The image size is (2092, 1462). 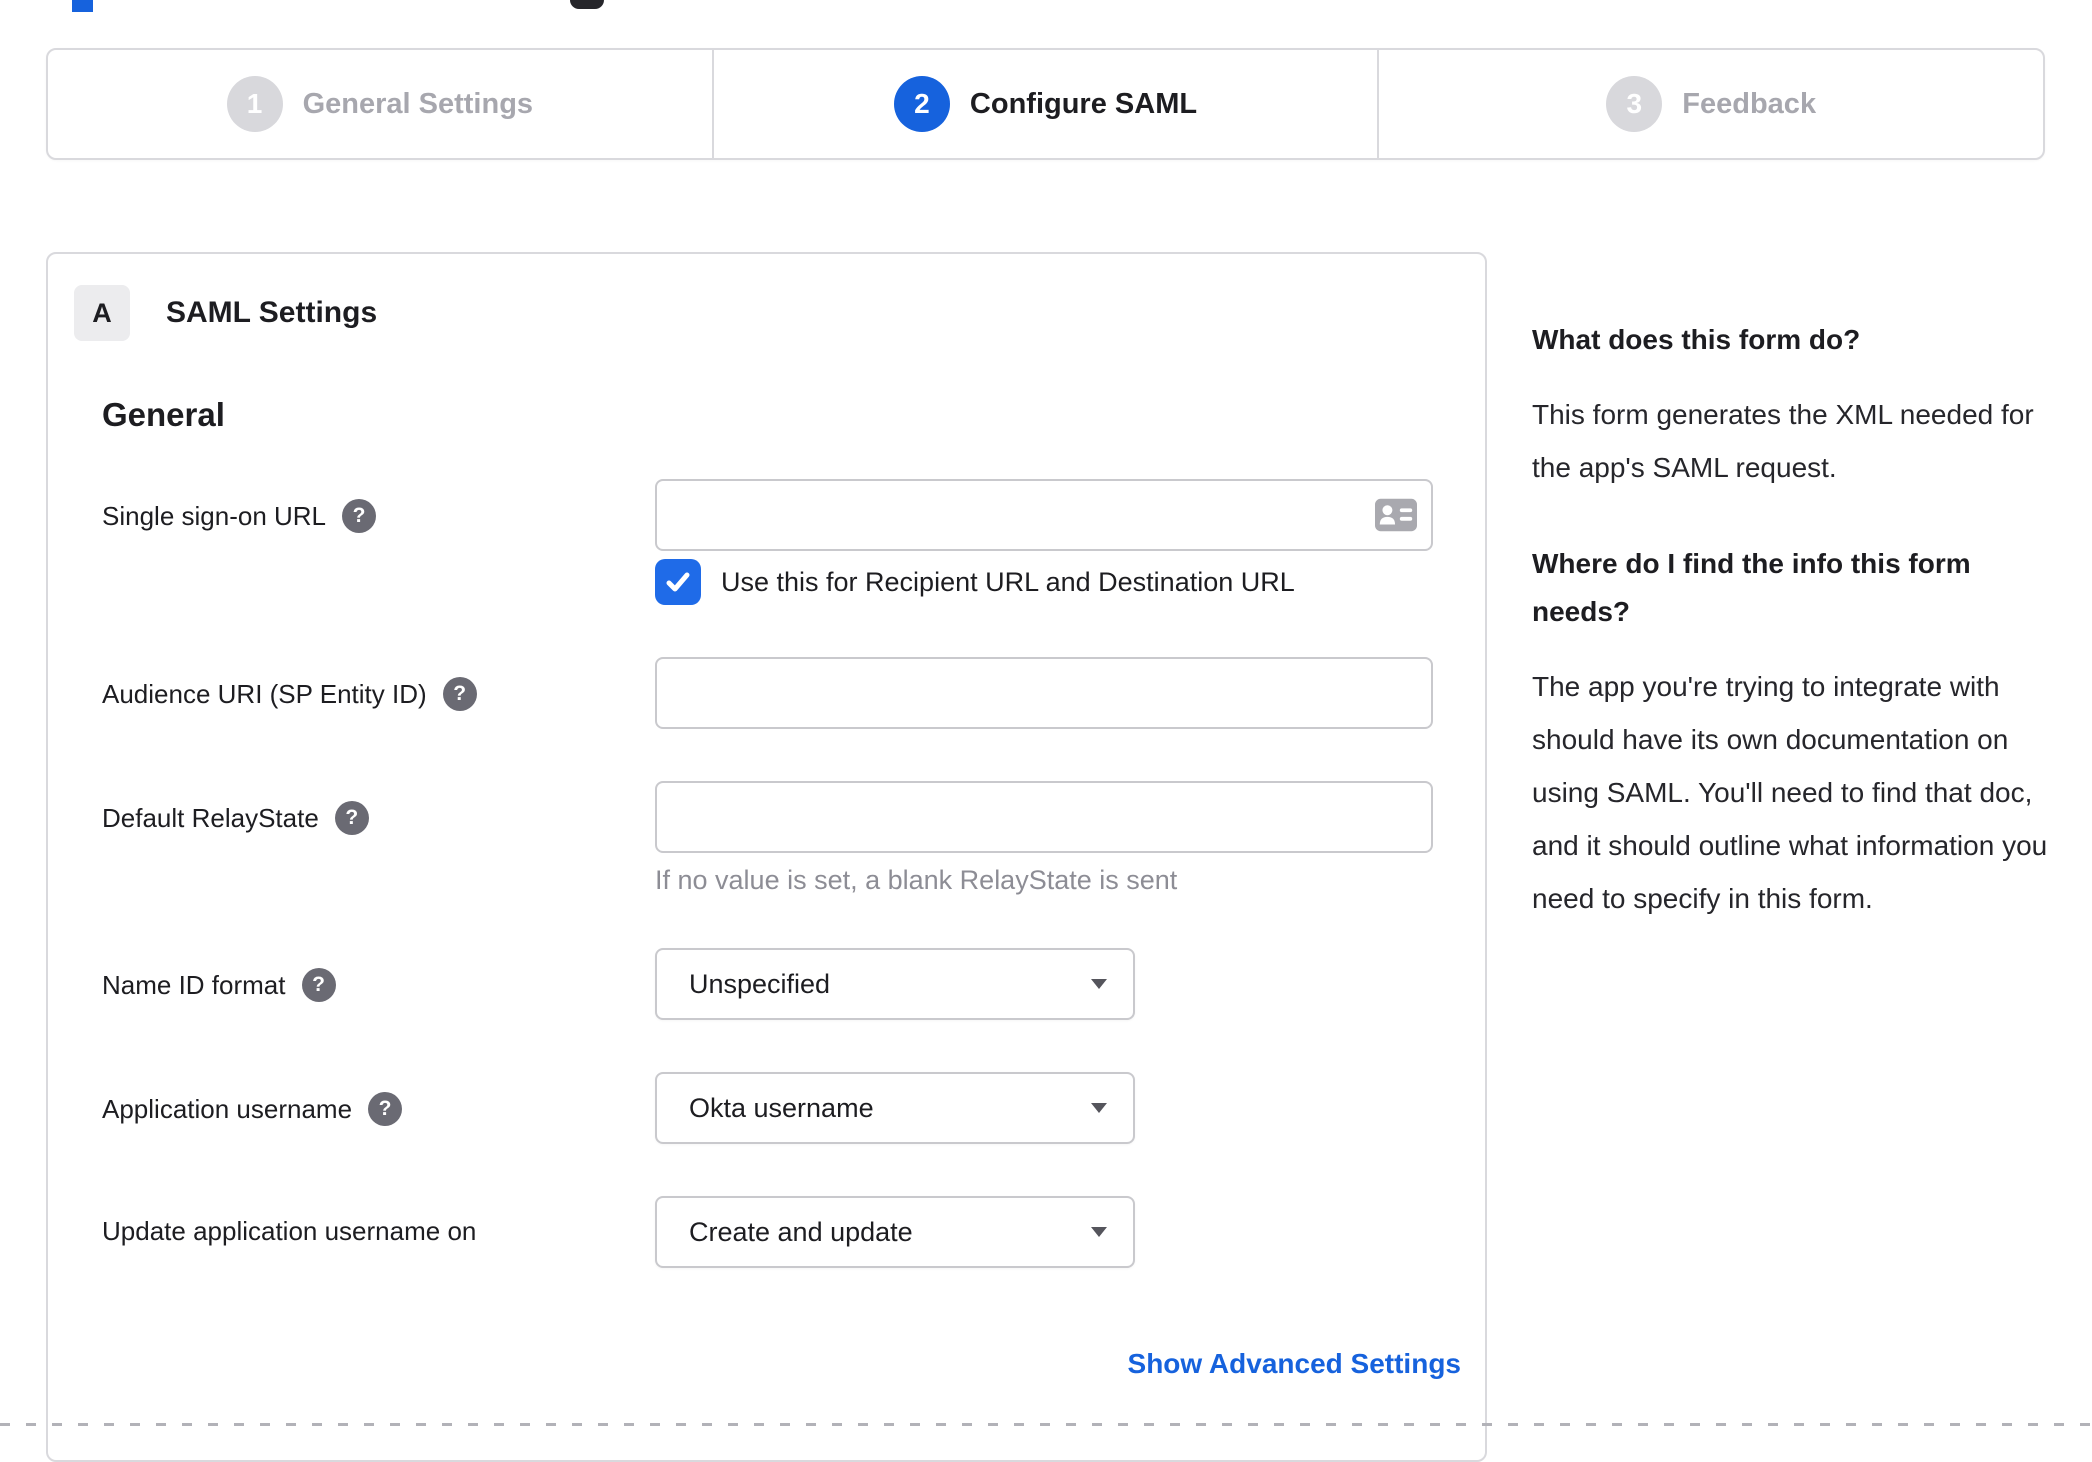 I want to click on step-feedback: 3 Feedback, so click(x=1710, y=104).